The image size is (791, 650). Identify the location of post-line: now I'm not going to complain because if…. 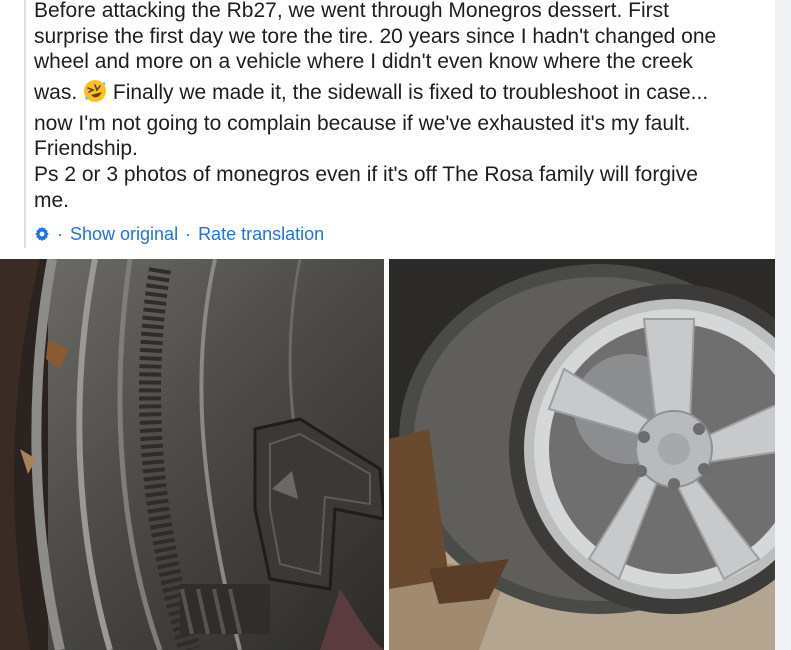
(362, 123).